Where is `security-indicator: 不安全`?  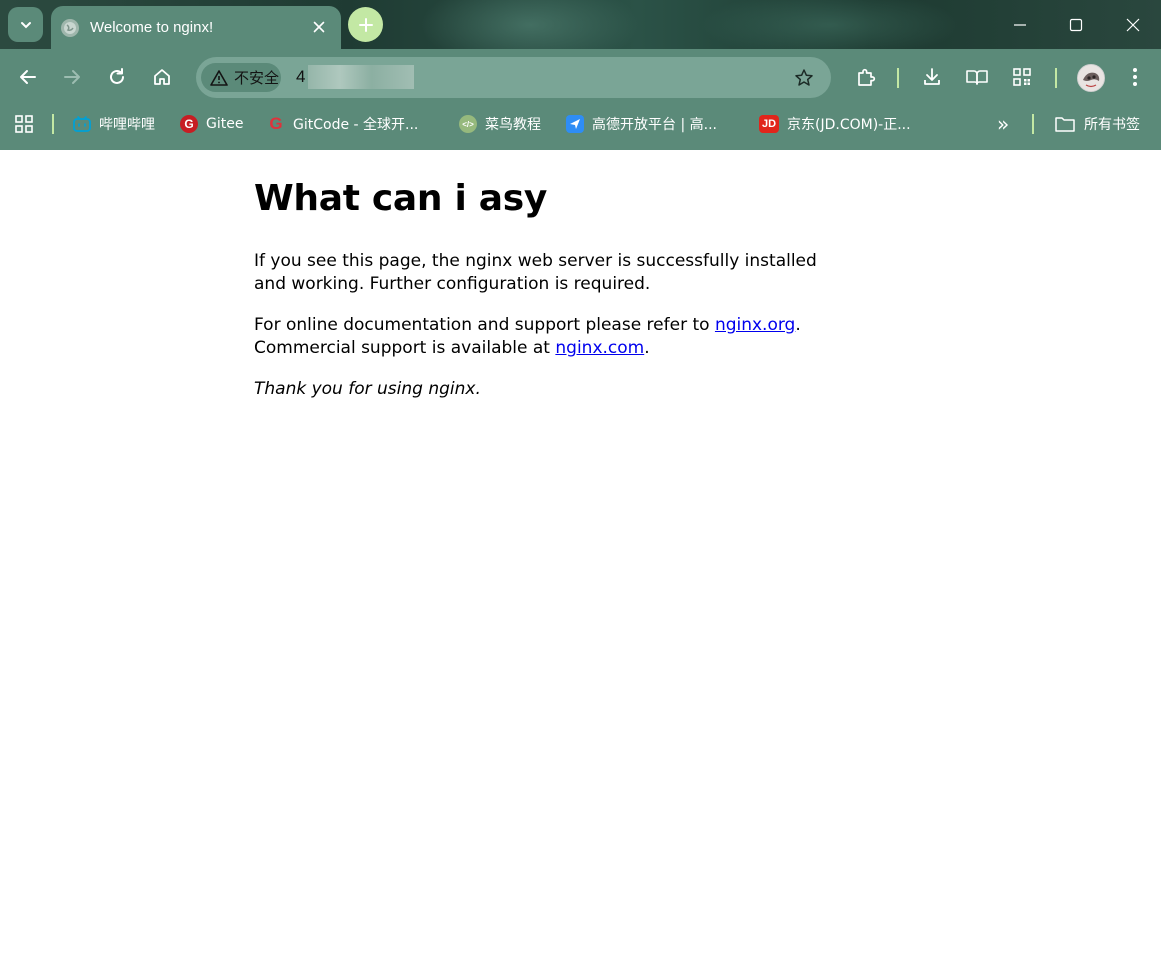
security-indicator: 不安全 is located at coordinates (241, 77).